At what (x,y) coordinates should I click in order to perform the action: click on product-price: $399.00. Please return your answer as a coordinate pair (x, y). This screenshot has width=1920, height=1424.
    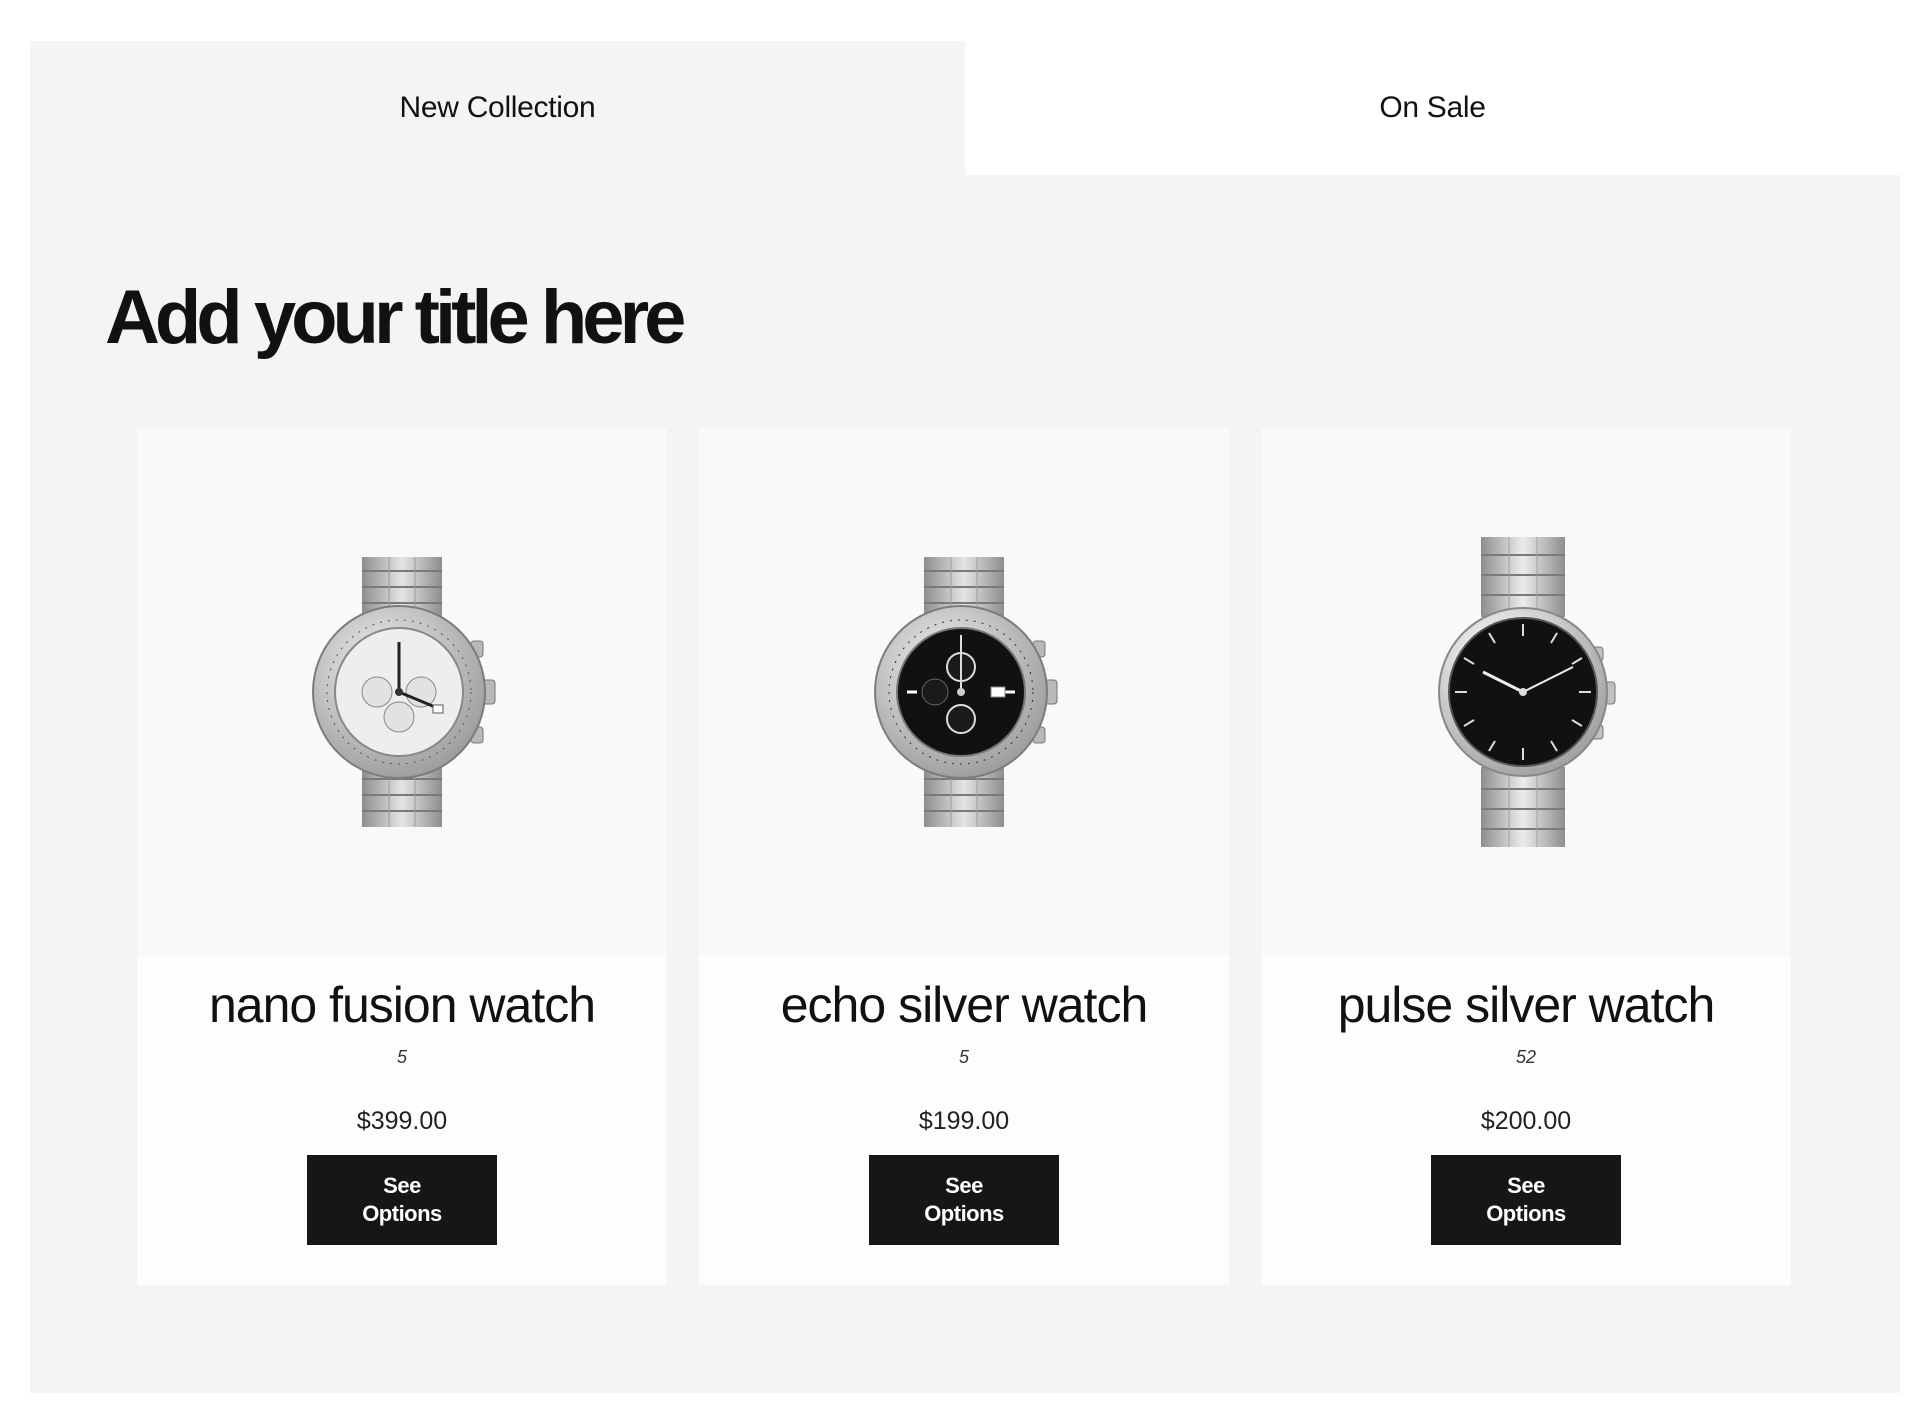
    Looking at the image, I should click on (402, 1121).